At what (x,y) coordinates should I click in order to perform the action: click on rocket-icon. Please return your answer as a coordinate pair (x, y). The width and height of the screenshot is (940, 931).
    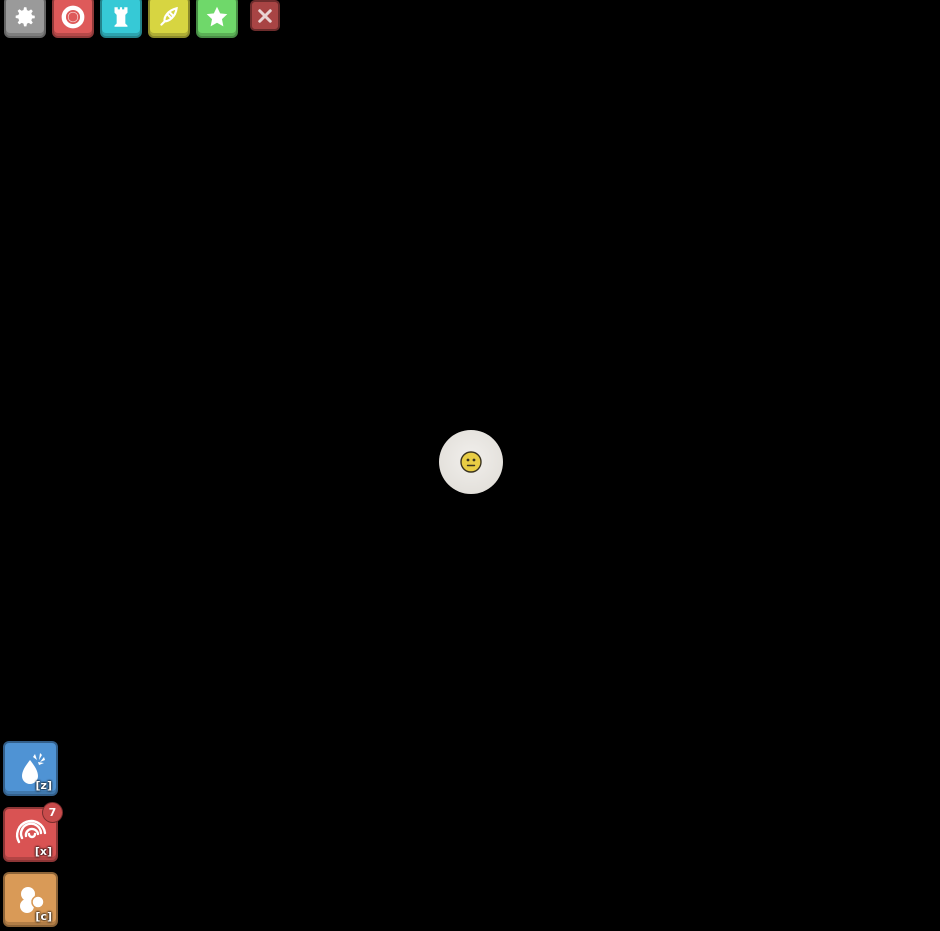
    Looking at the image, I should click on (169, 16).